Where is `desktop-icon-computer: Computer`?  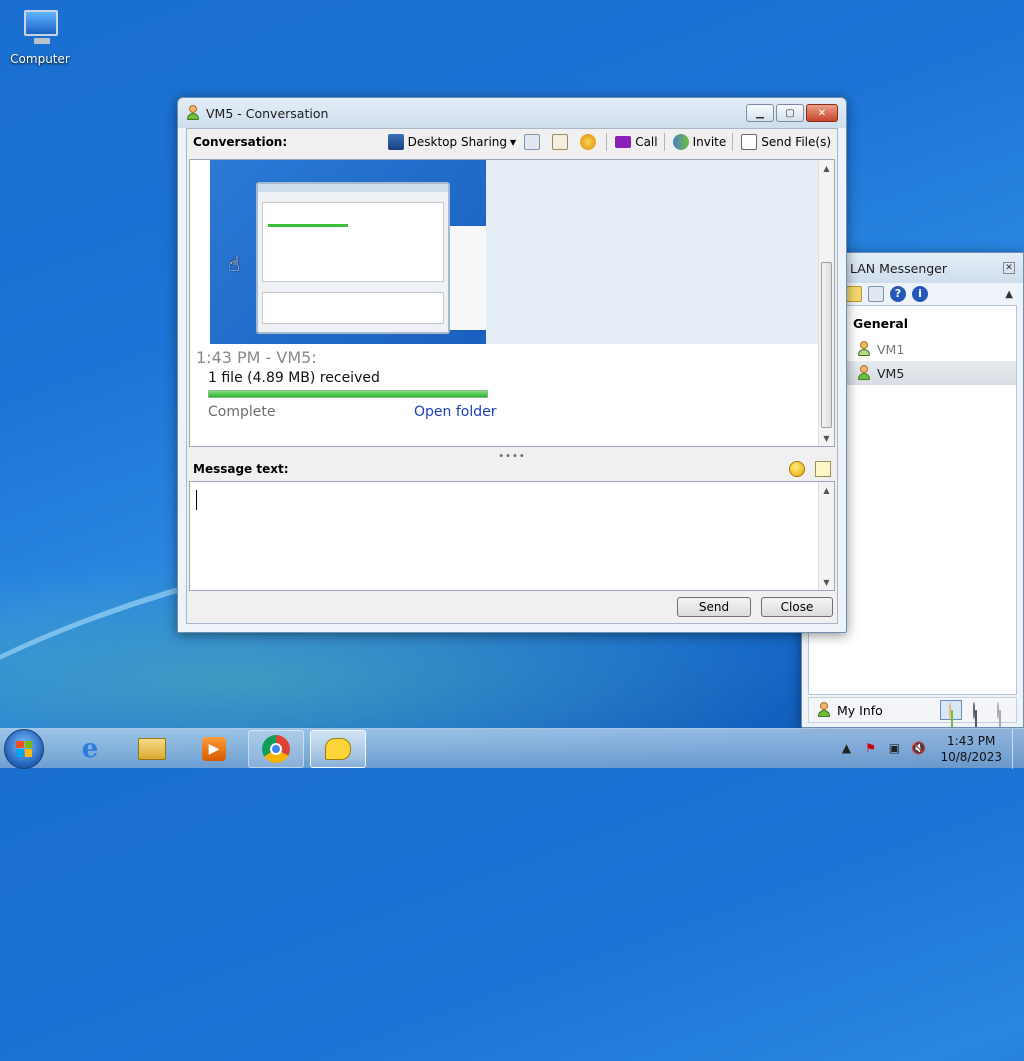
desktop-icon-computer: Computer is located at coordinates (40, 37).